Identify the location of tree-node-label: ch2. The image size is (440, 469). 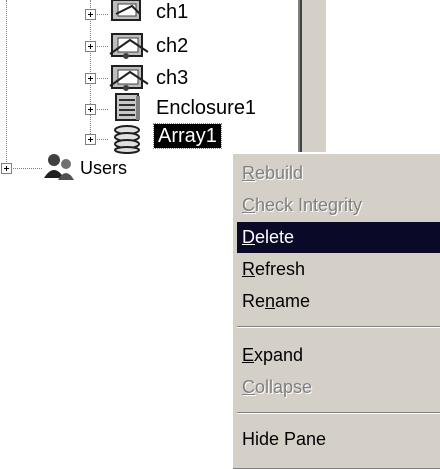
(172, 46).